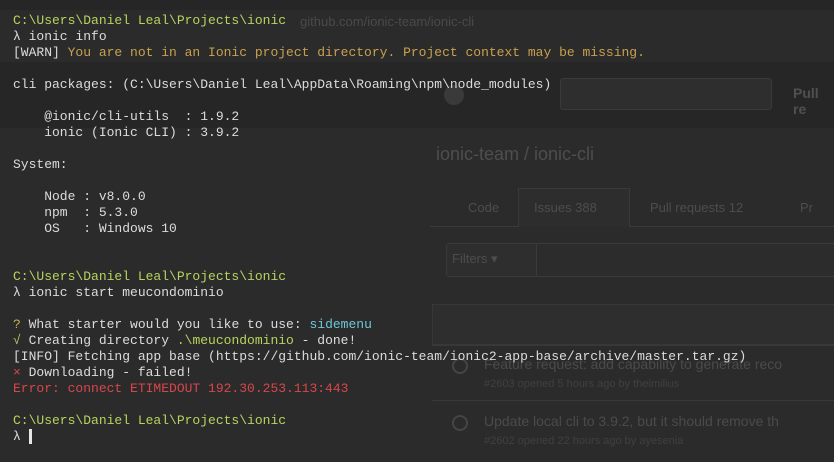 The image size is (834, 462). What do you see at coordinates (21, 324) in the screenshot?
I see `terminal-text-segment: ?` at bounding box center [21, 324].